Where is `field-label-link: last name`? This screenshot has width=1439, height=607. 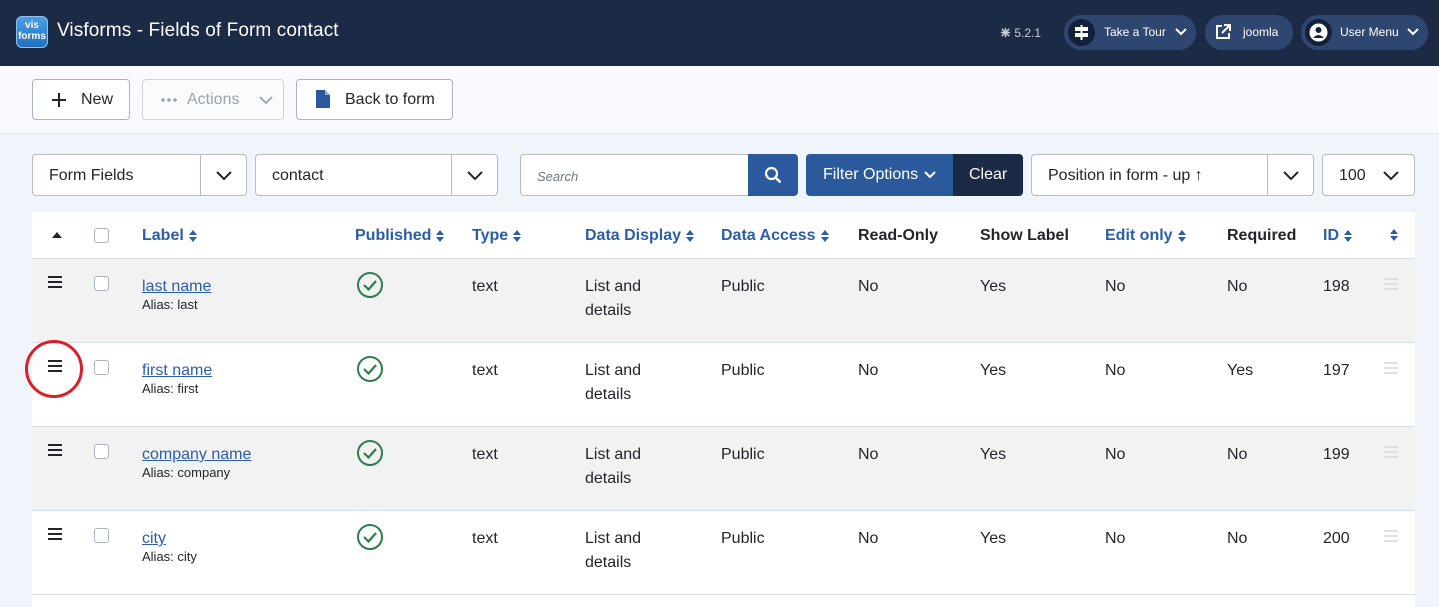 field-label-link: last name is located at coordinates (176, 286).